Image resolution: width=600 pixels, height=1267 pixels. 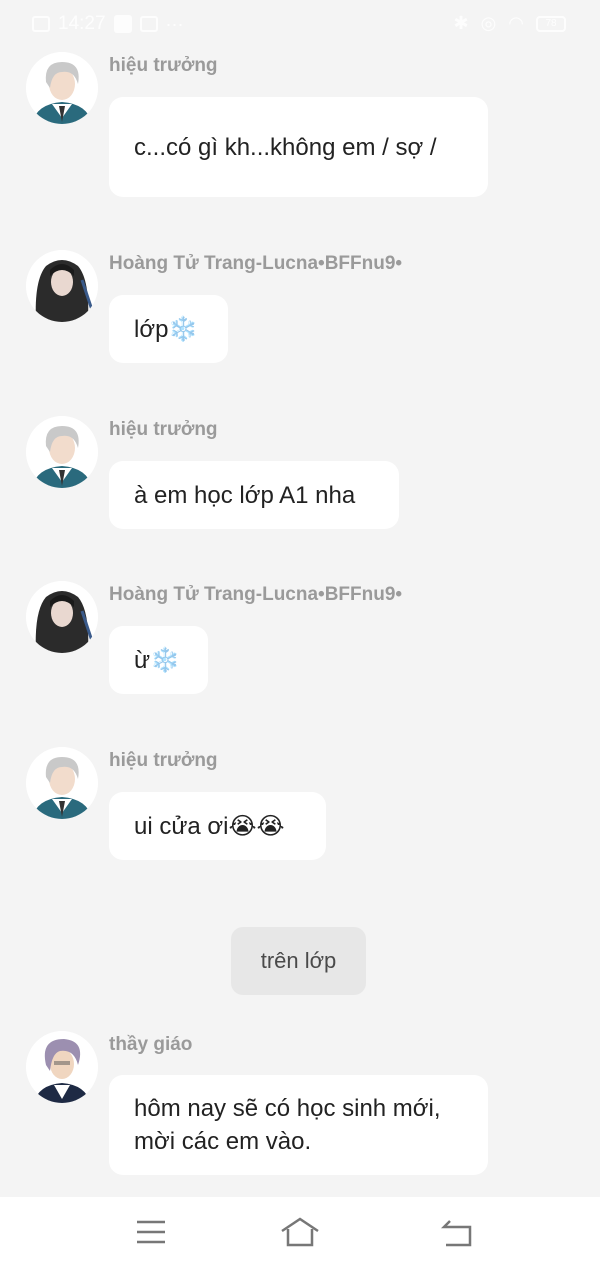 I want to click on more-notifications-icon: ···, so click(x=174, y=23).